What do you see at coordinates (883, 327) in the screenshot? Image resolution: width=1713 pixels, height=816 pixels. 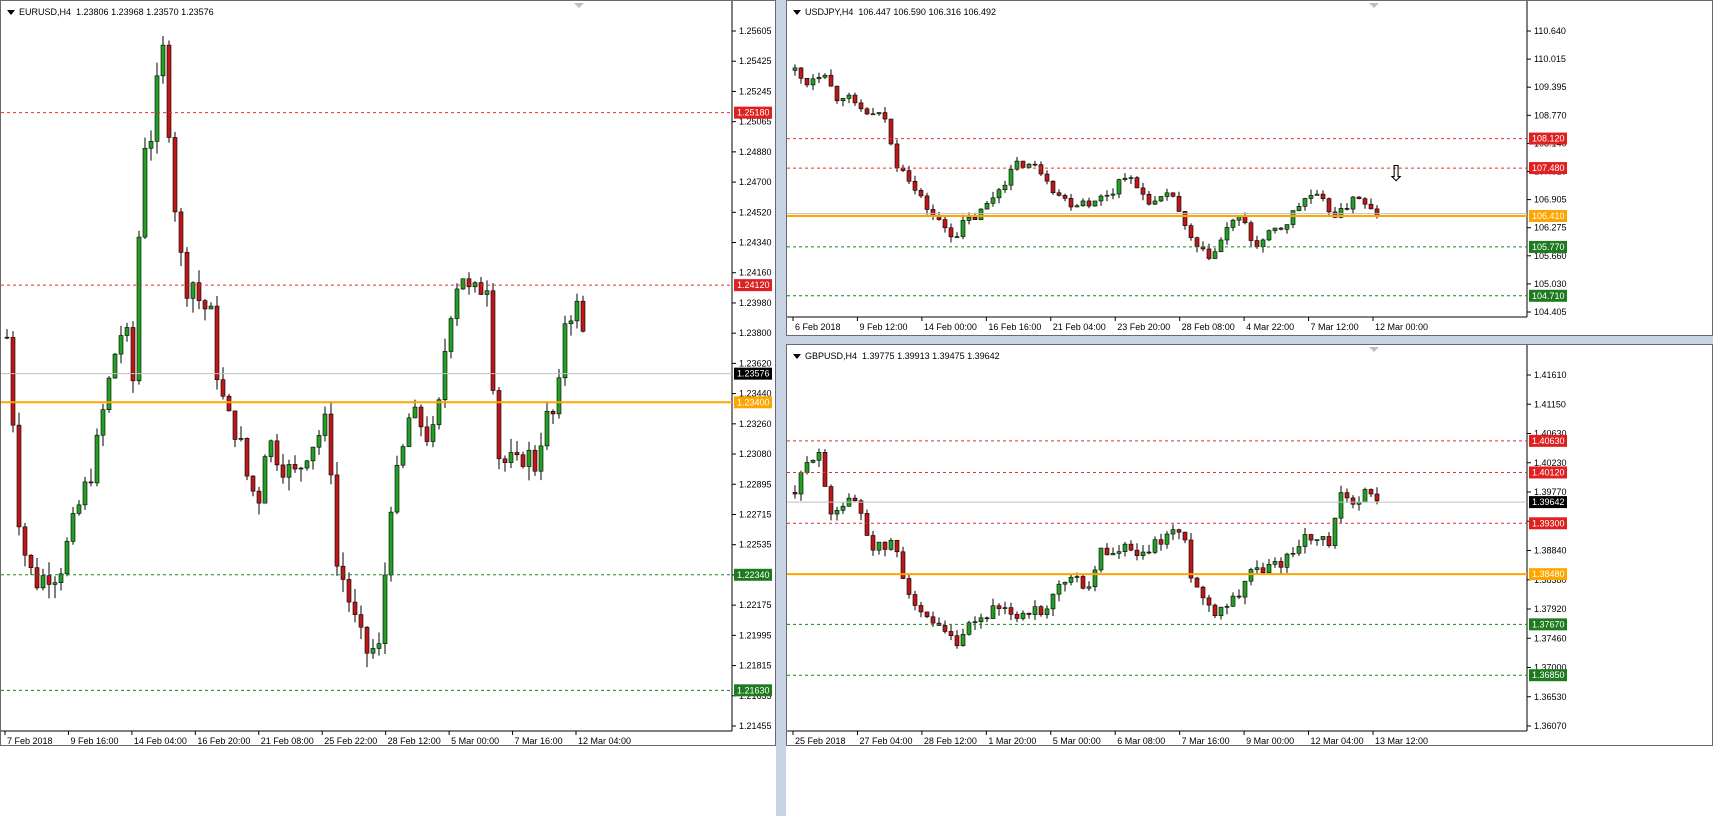 I see `usdjpy-time-label: 9 Feb 12:00` at bounding box center [883, 327].